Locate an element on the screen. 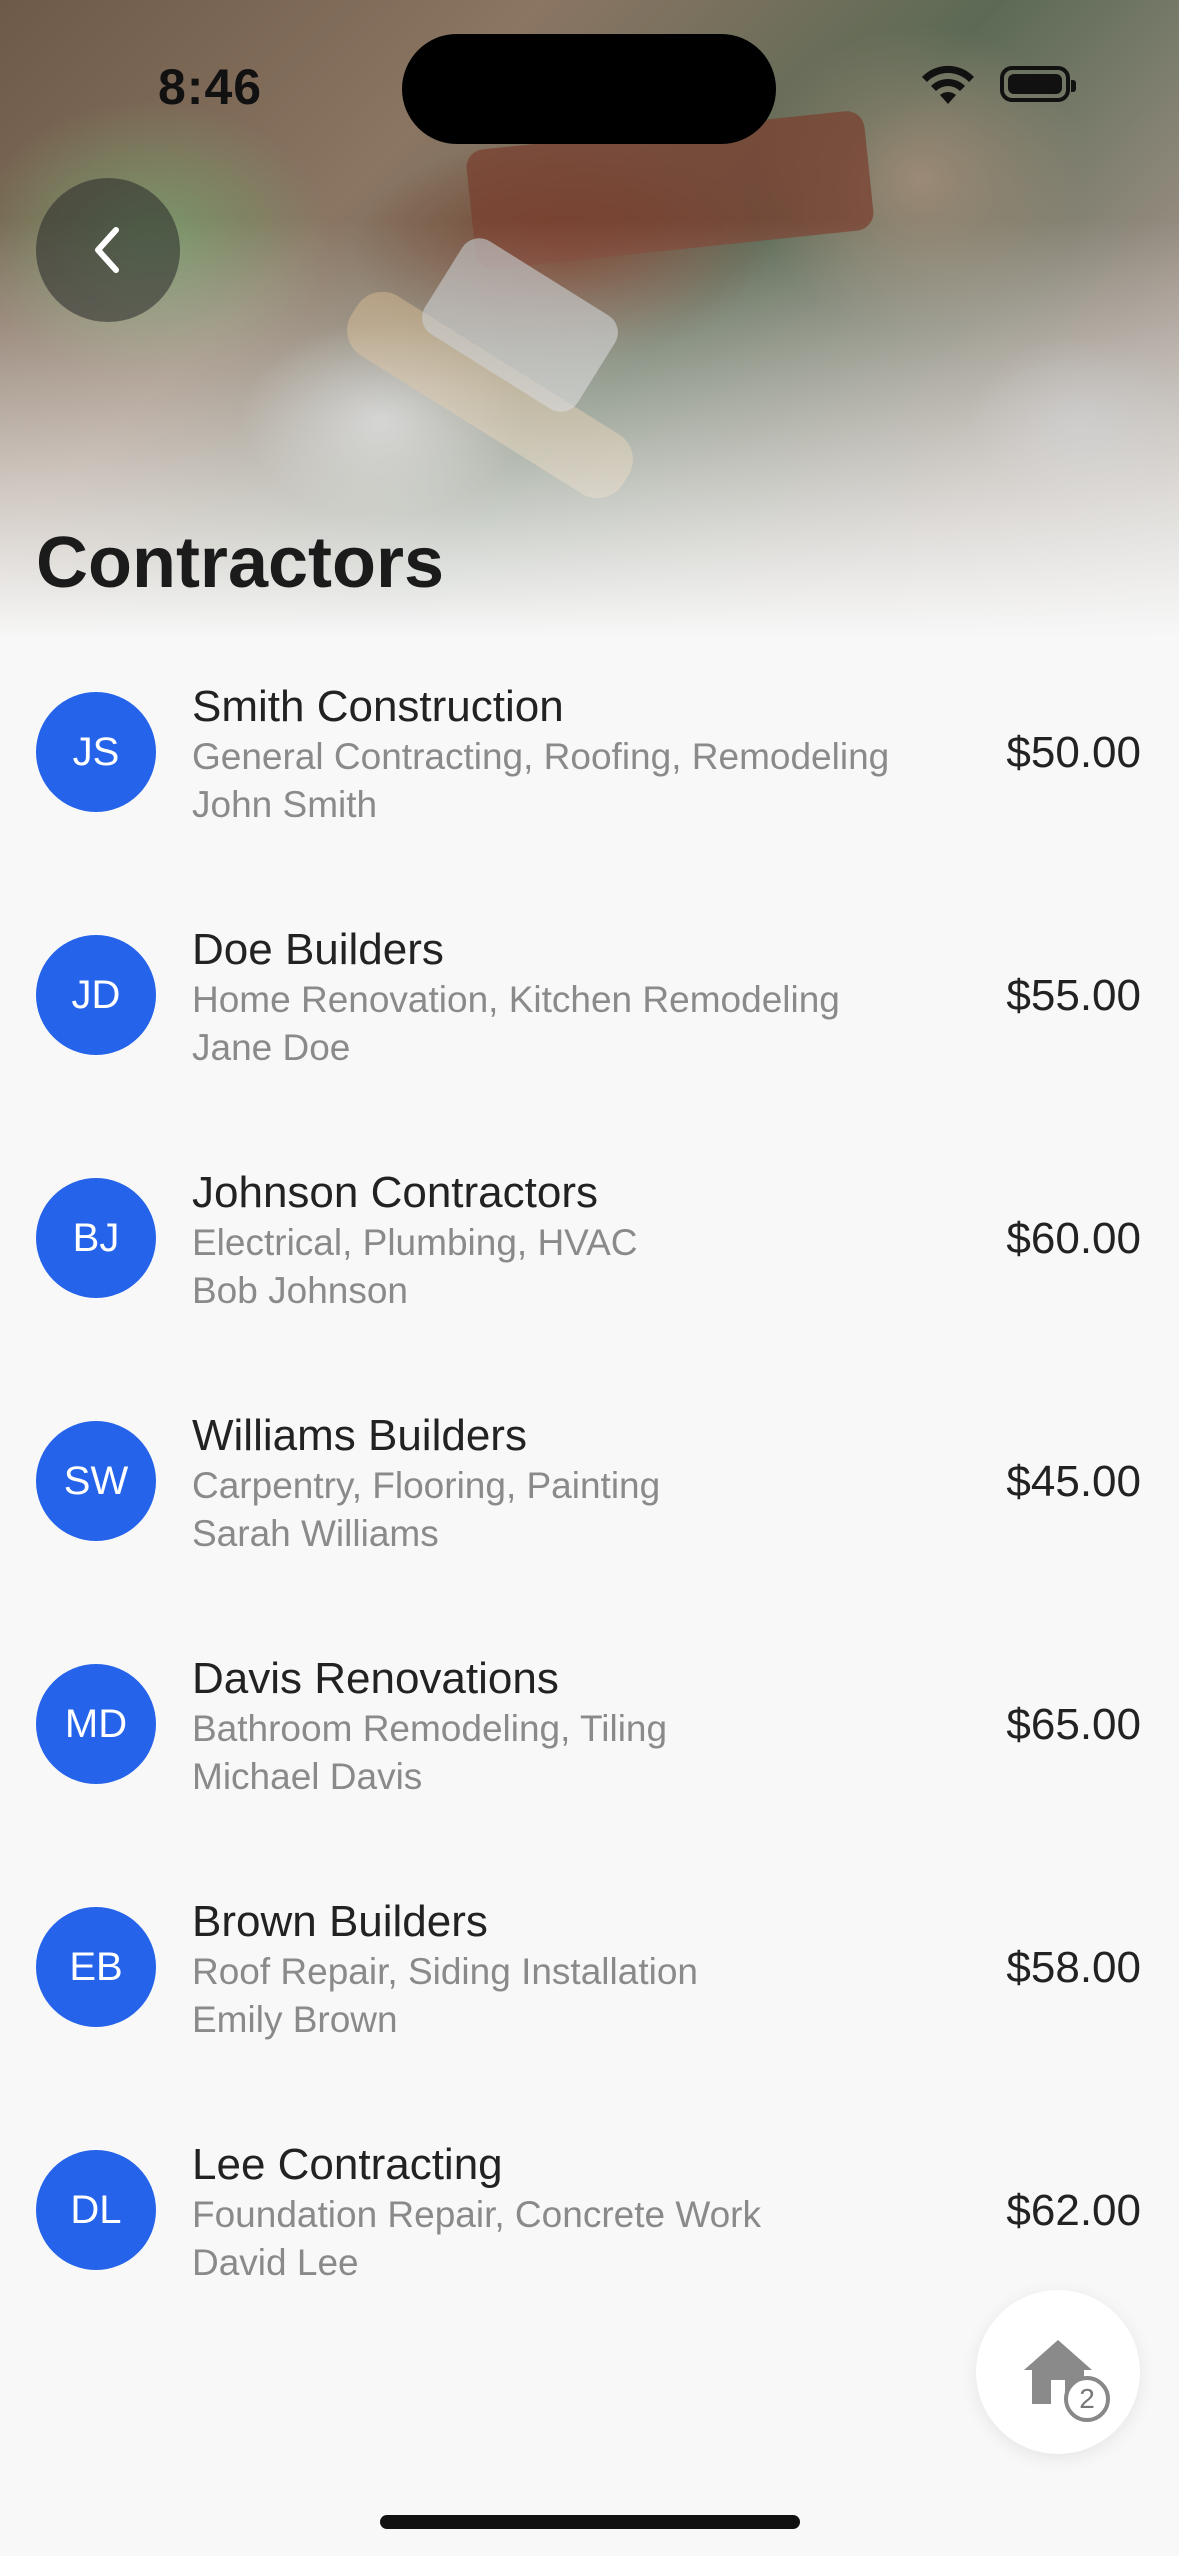  contractor-contact: David Lee is located at coordinates (275, 2262).